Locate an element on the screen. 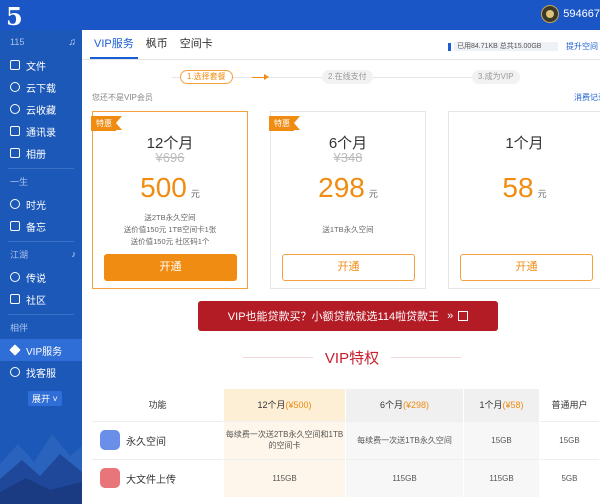 The width and height of the screenshot is (600, 504). plan-price: 298 元 is located at coordinates (348, 188).